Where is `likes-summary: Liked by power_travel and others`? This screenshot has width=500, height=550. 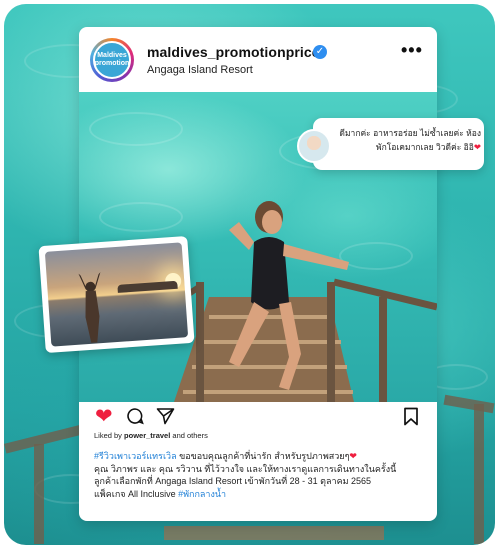
likes-summary: Liked by power_travel and others is located at coordinates (151, 435).